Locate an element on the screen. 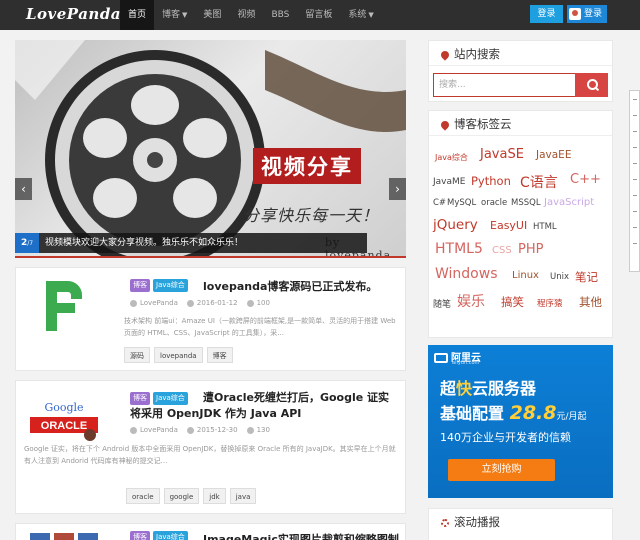 The width and height of the screenshot is (640, 540). post-views-count: 100 is located at coordinates (263, 303).